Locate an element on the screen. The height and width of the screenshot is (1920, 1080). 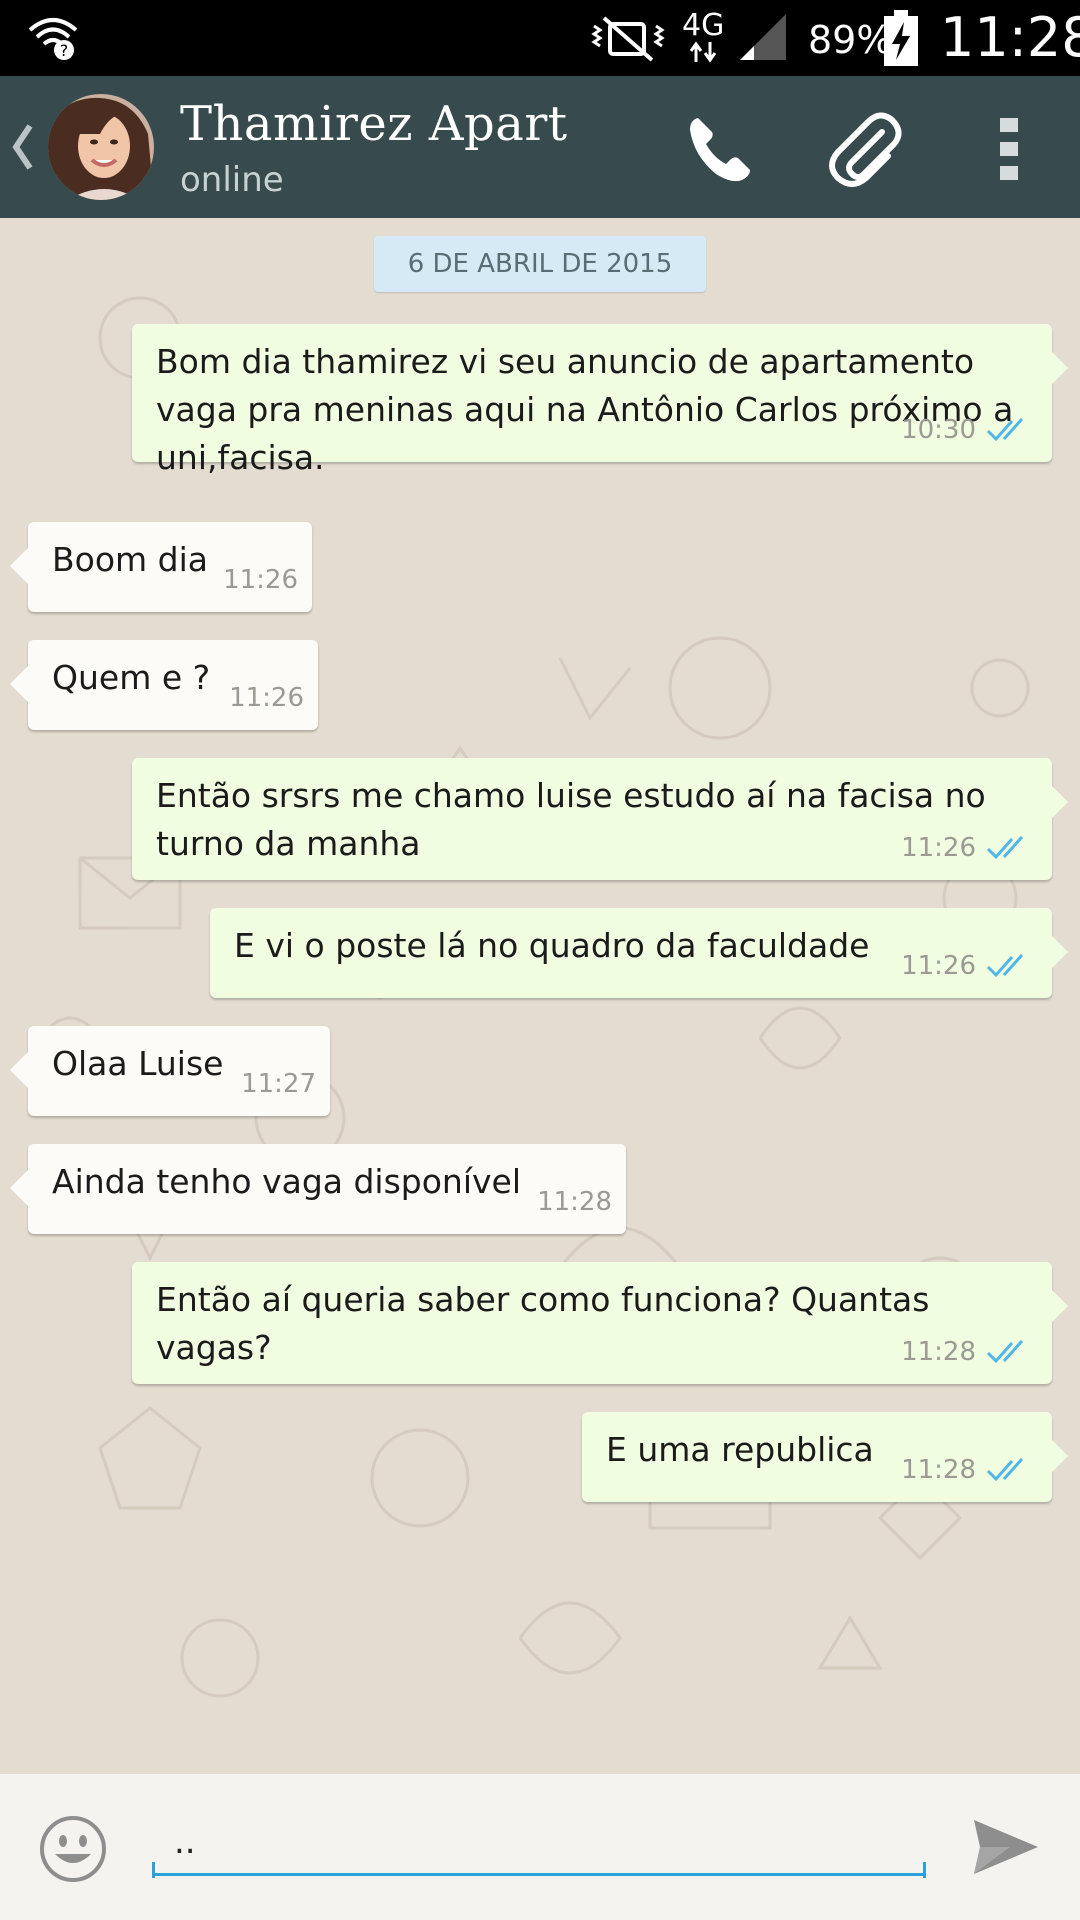
network-type: 4G is located at coordinates (703, 25).